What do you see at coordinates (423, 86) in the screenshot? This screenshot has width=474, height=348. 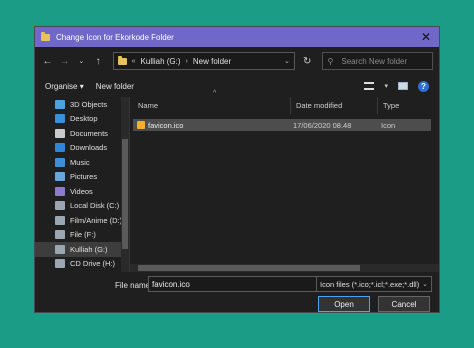 I see `help-icon: ?` at bounding box center [423, 86].